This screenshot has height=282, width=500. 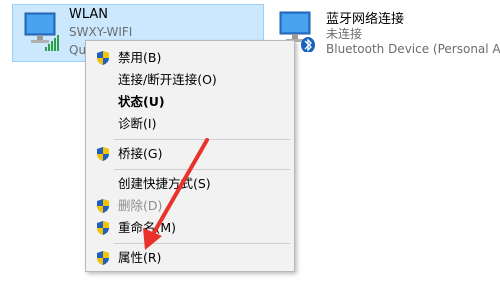 I want to click on menu-item-connect-disconnect: 连接/断开连接(O), so click(x=190, y=80).